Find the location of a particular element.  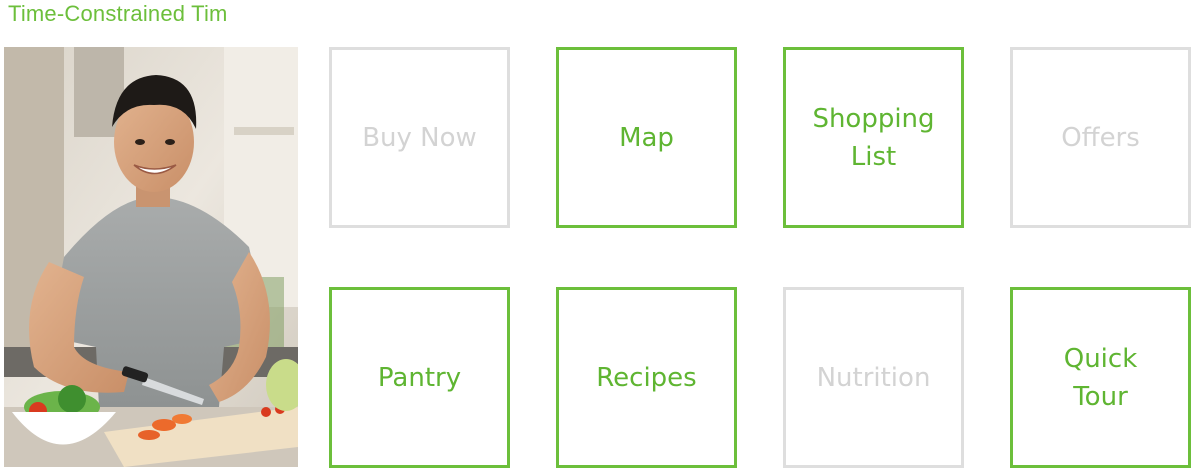

recipes-button: Recipes is located at coordinates (646, 377).